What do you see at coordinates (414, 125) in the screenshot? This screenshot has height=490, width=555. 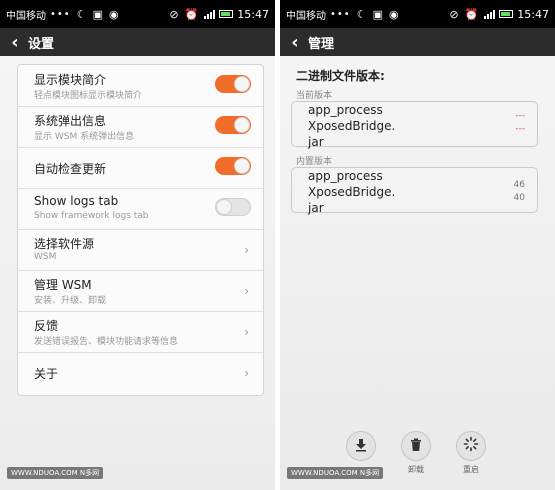 I see `current-version-box: app_process XposedBridge. jar --- ---` at bounding box center [414, 125].